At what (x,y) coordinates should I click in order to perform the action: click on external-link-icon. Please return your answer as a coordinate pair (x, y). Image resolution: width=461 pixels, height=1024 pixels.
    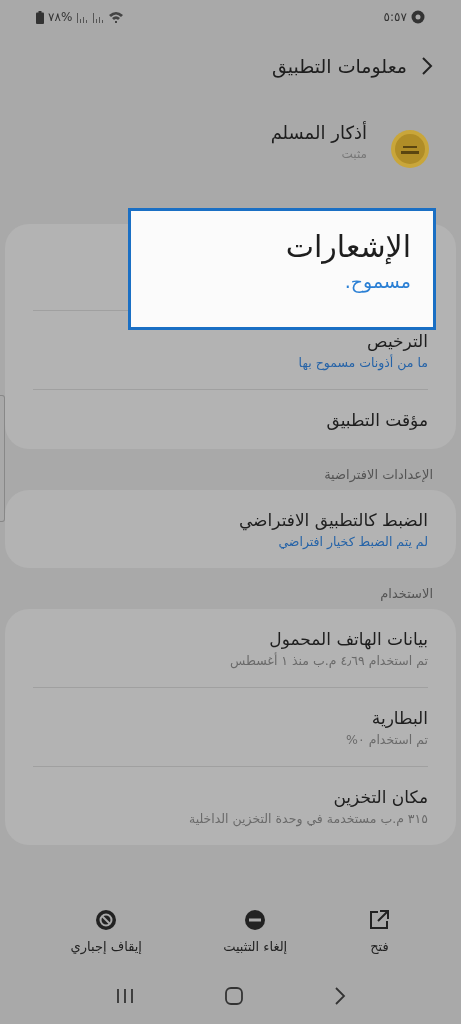
    Looking at the image, I should click on (379, 920).